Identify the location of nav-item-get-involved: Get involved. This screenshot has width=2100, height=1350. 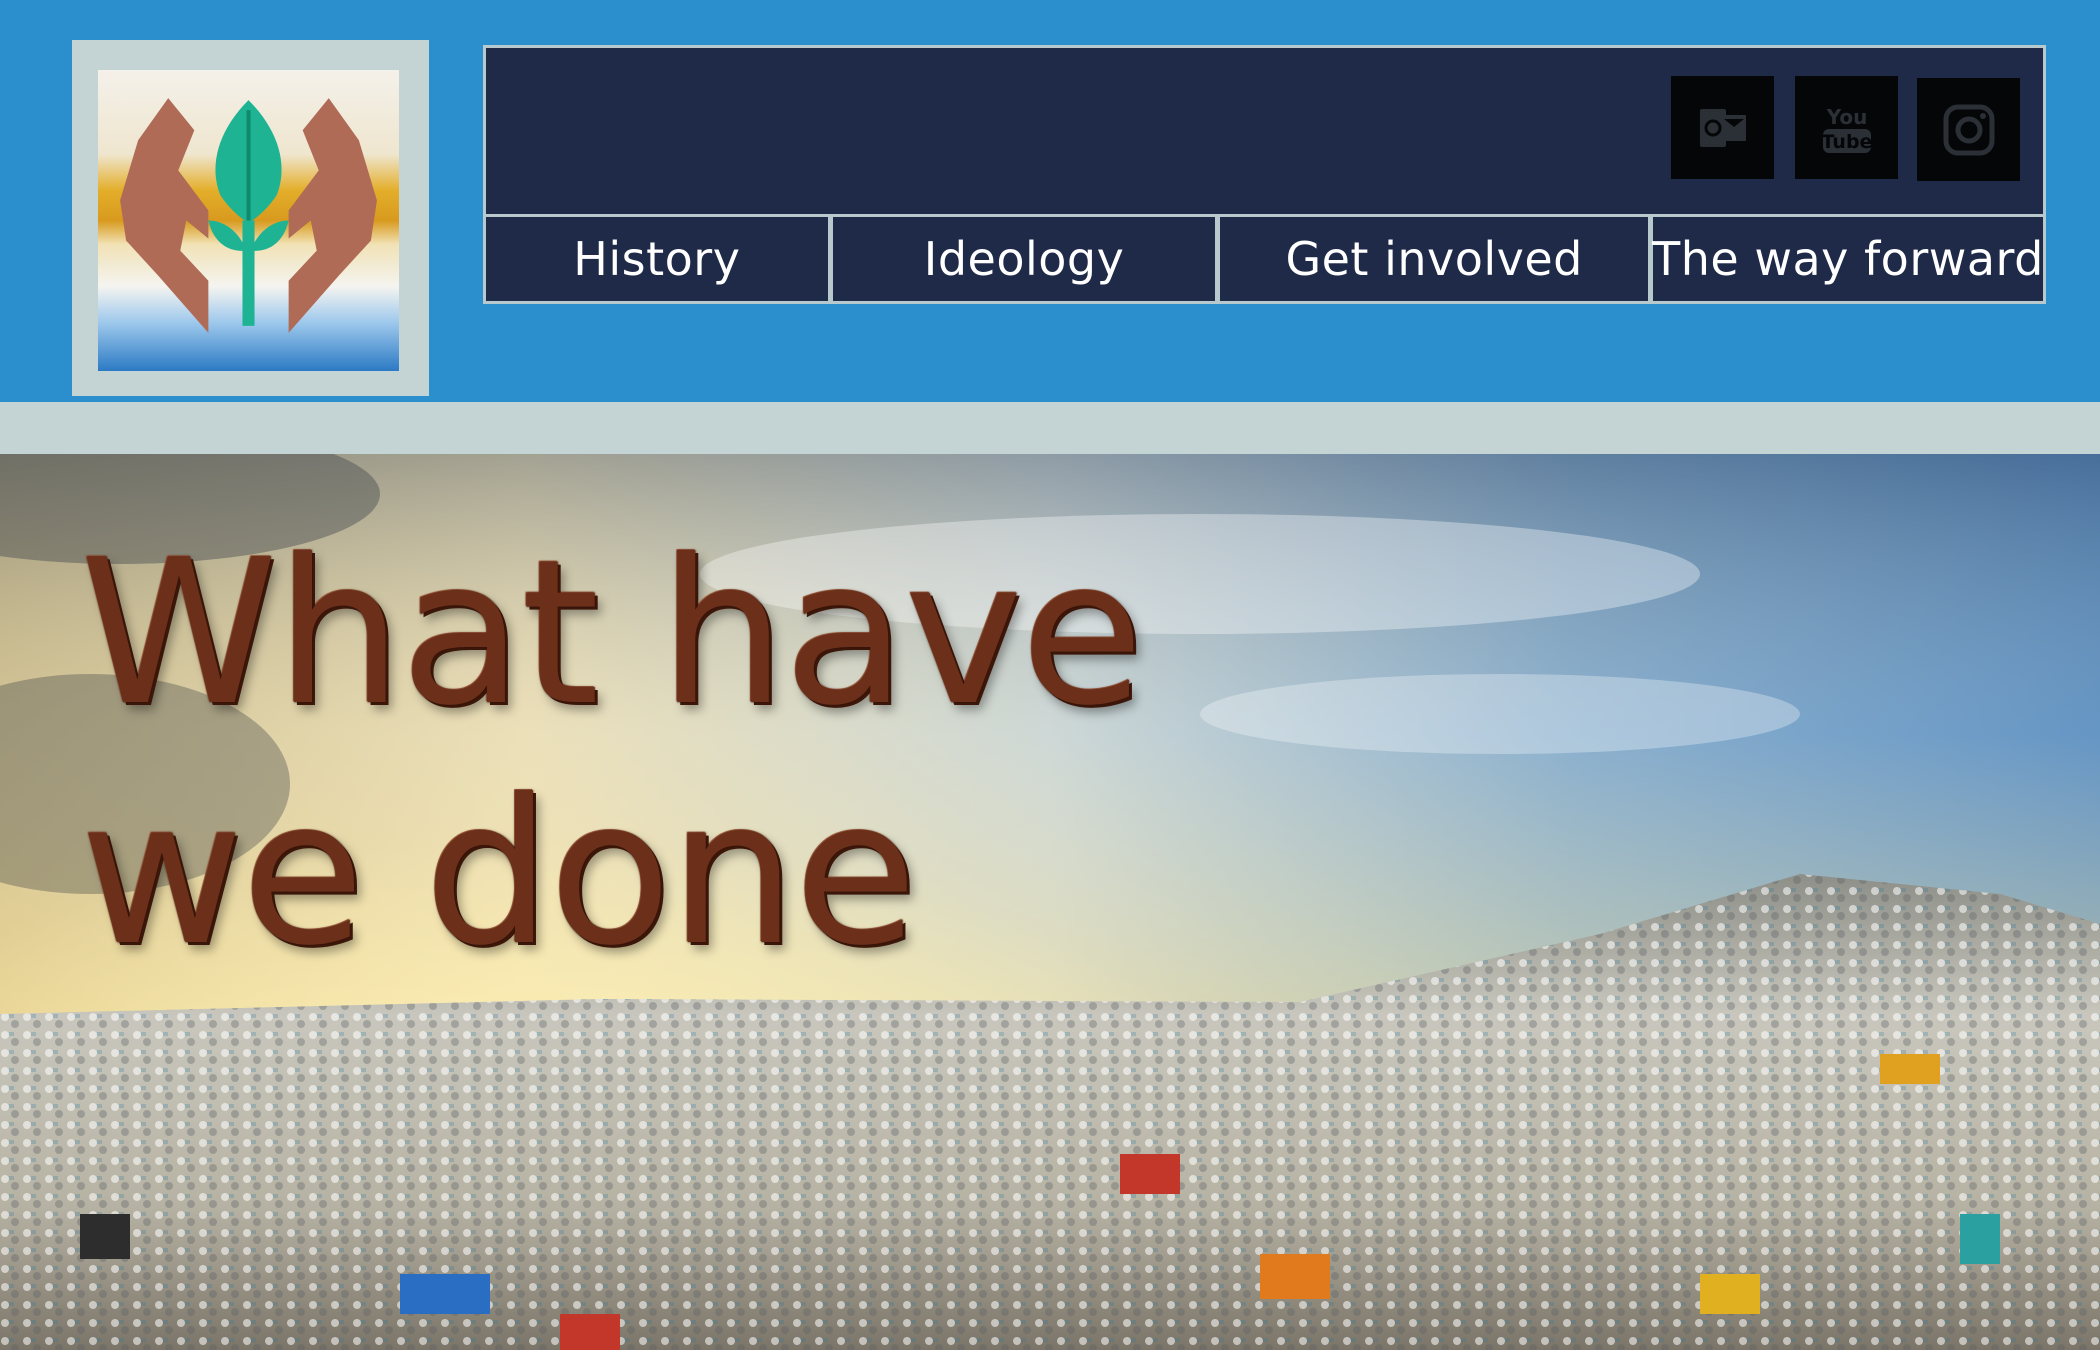
(1434, 259).